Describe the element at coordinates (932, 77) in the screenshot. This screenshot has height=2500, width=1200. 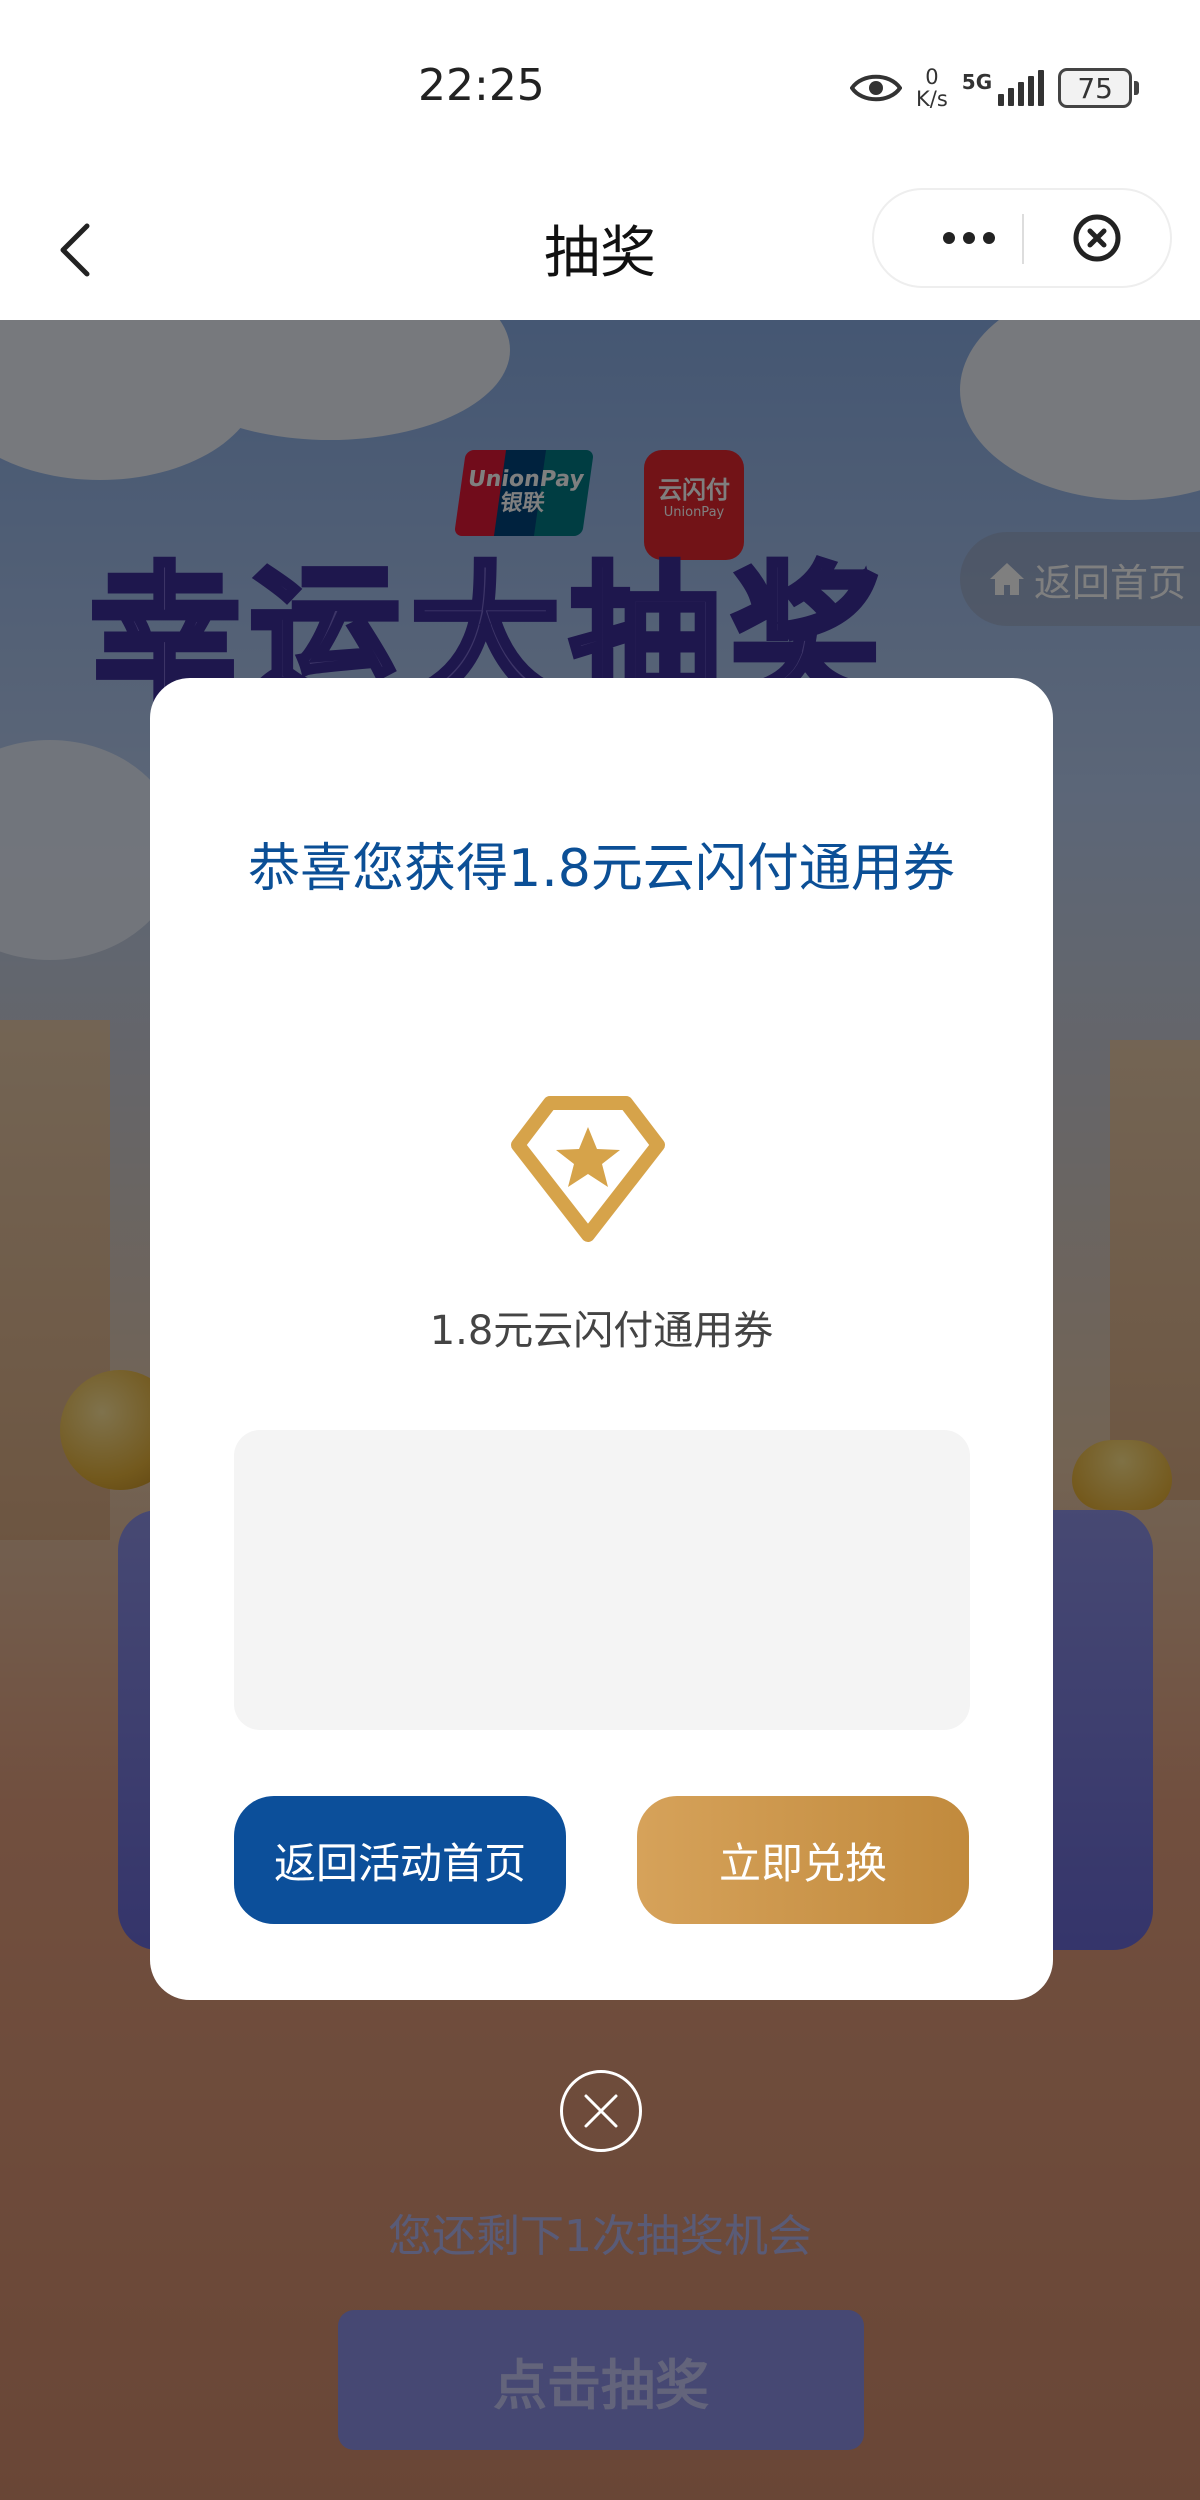
I see `net-speed-value: 0` at that location.